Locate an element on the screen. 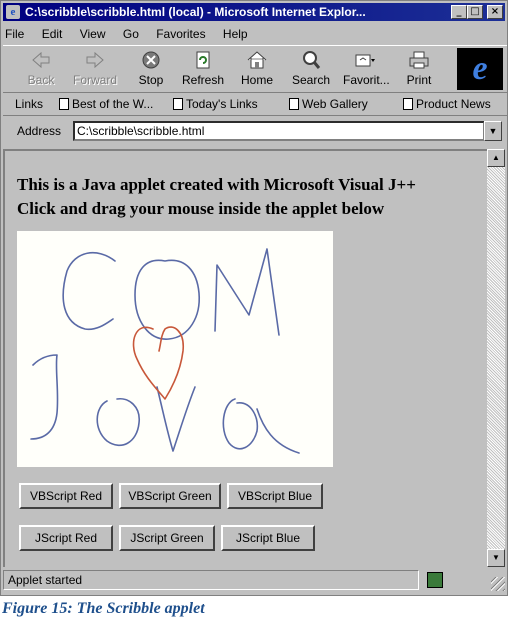 The image size is (510, 622). back-button: Back is located at coordinates (41, 70).